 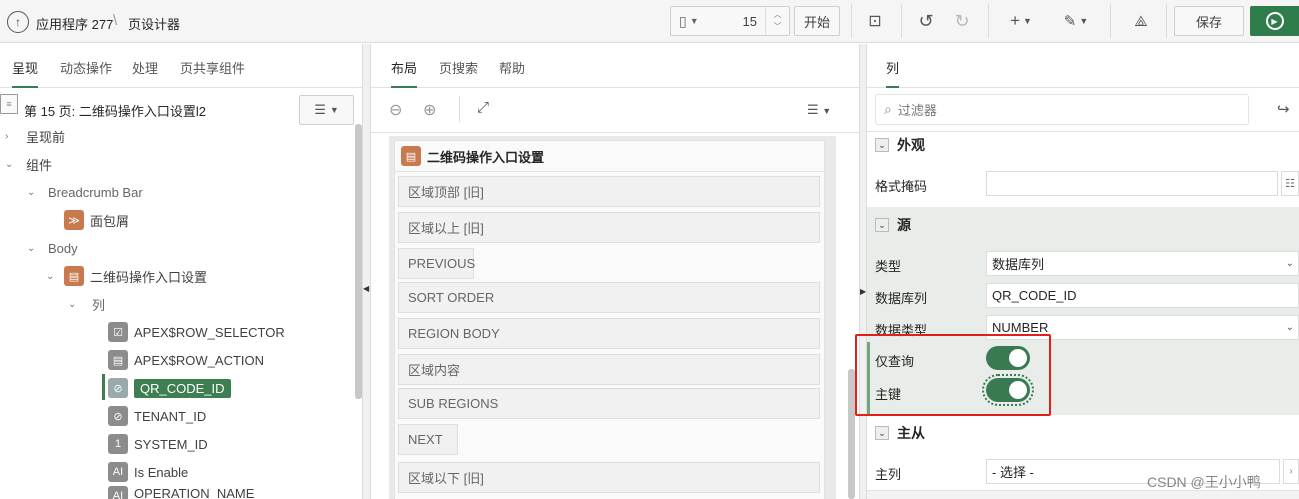 What do you see at coordinates (366, 271) in the screenshot?
I see `left-splitter: ◀` at bounding box center [366, 271].